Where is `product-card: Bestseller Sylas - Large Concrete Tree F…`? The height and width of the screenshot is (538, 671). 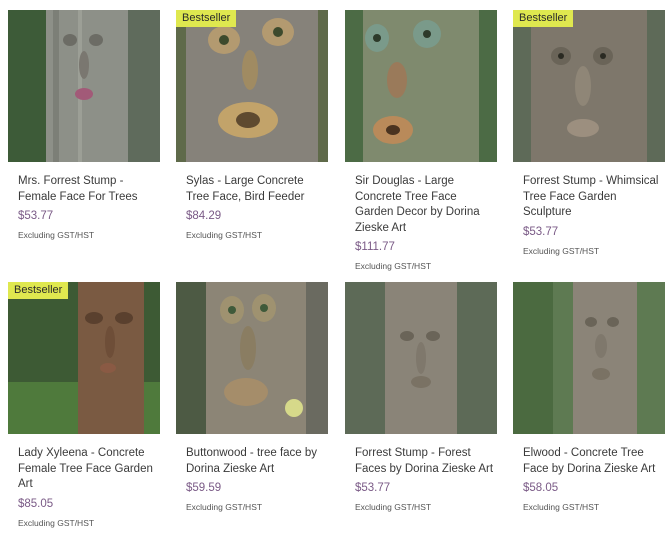
product-card: Bestseller Sylas - Large Concrete Tree F… is located at coordinates (252, 125).